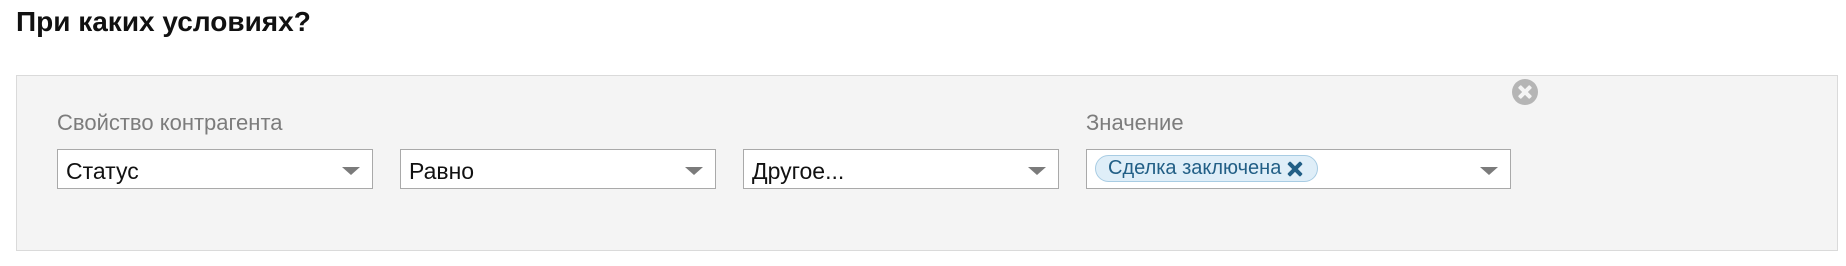 The image size is (1846, 266). I want to click on operator-select-value: Равно, so click(442, 171).